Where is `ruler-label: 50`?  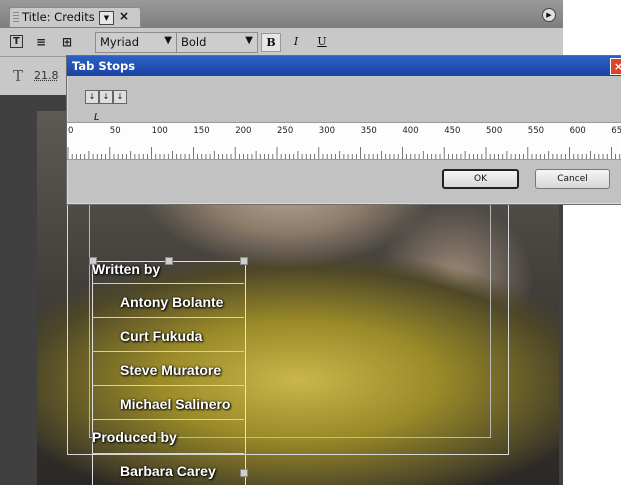 ruler-label: 50 is located at coordinates (115, 131).